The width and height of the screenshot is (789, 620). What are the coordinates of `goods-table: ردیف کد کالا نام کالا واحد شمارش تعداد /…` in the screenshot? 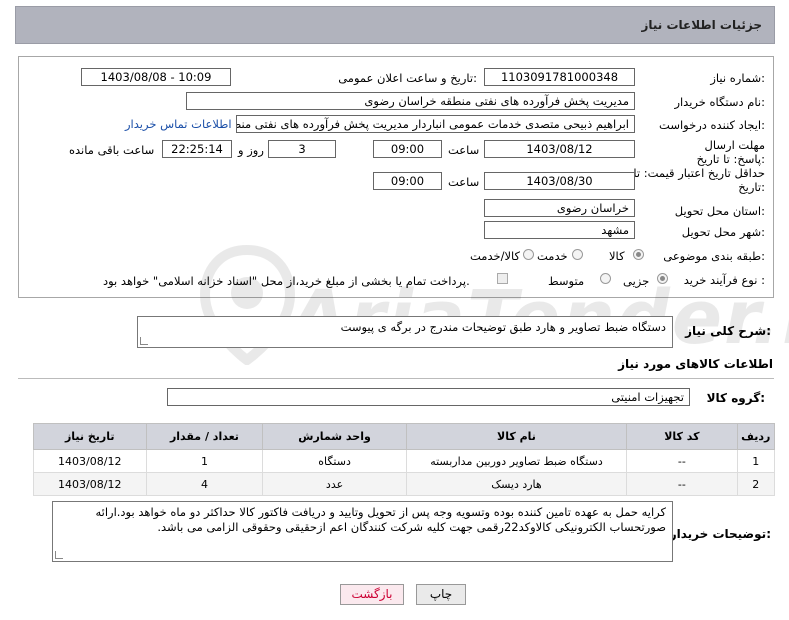 It's located at (404, 459).